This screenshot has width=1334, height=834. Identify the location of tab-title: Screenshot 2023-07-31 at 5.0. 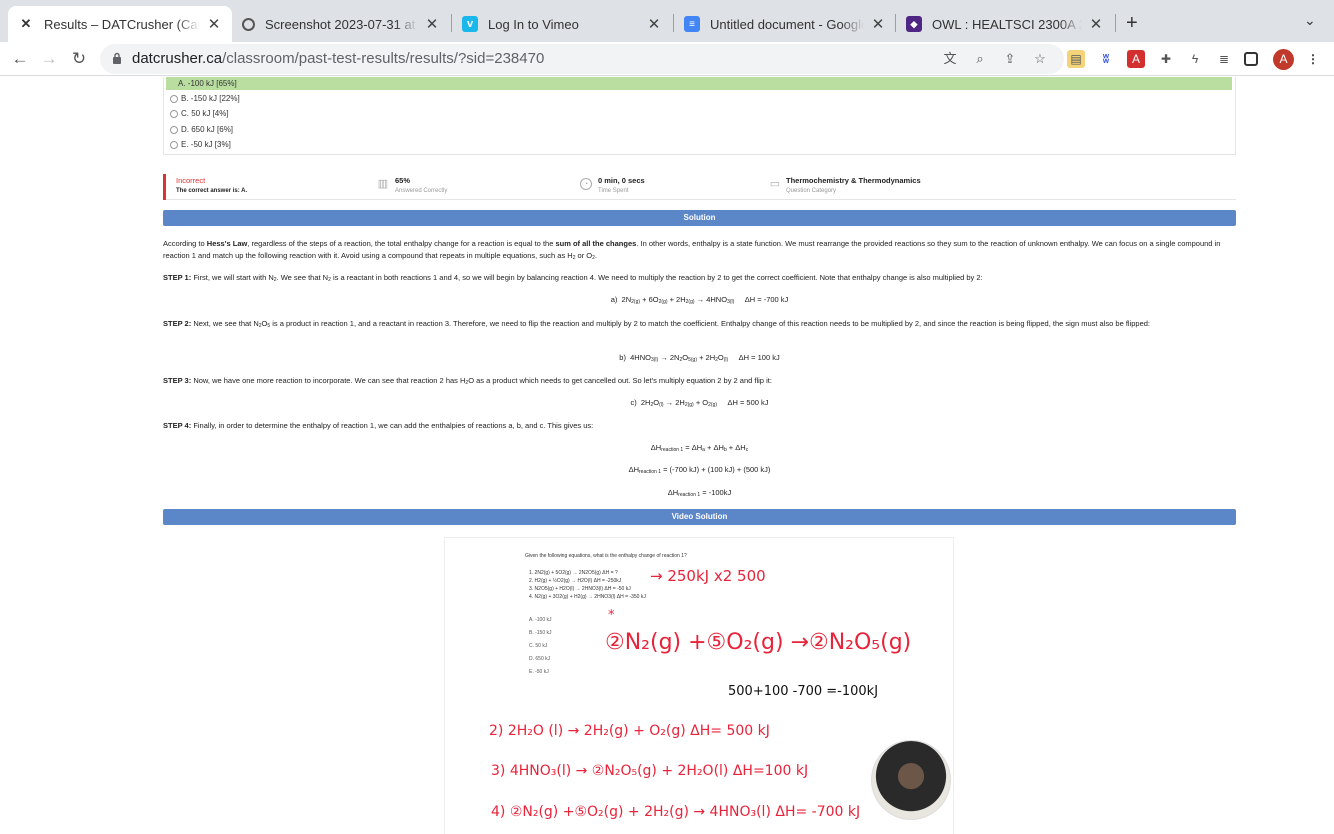
(341, 24).